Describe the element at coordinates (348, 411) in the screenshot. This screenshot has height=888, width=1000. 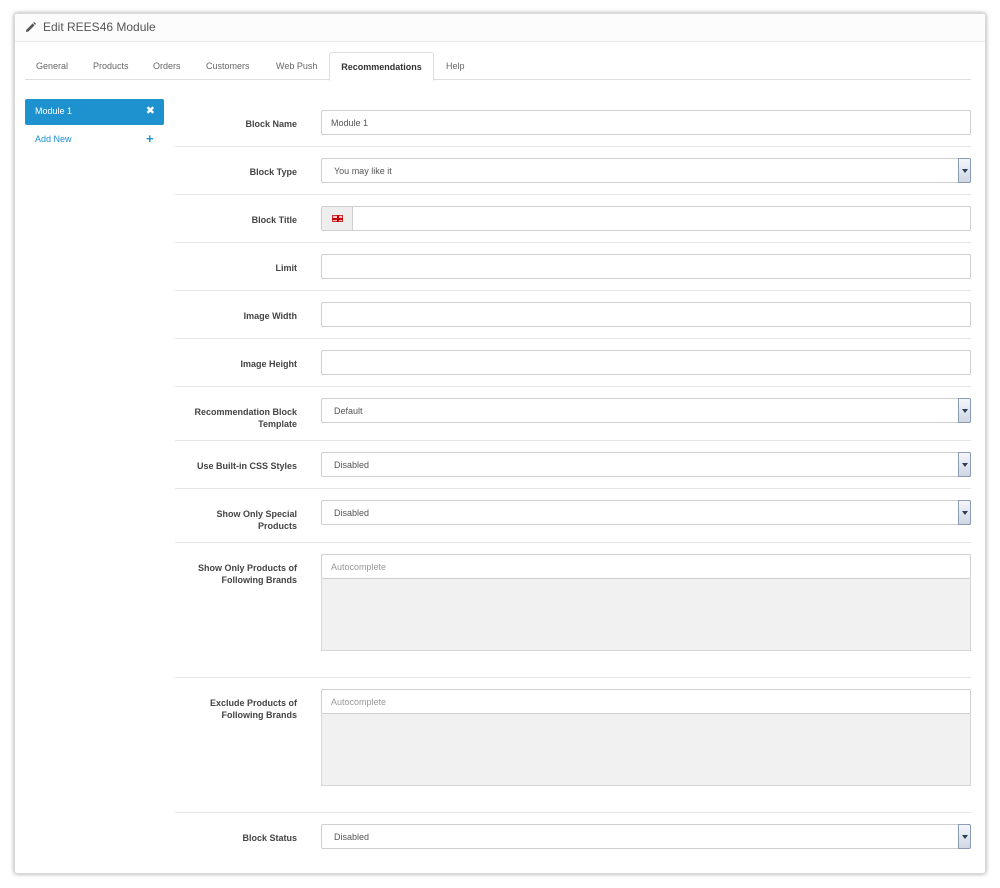
I see `template-value: Default` at that location.